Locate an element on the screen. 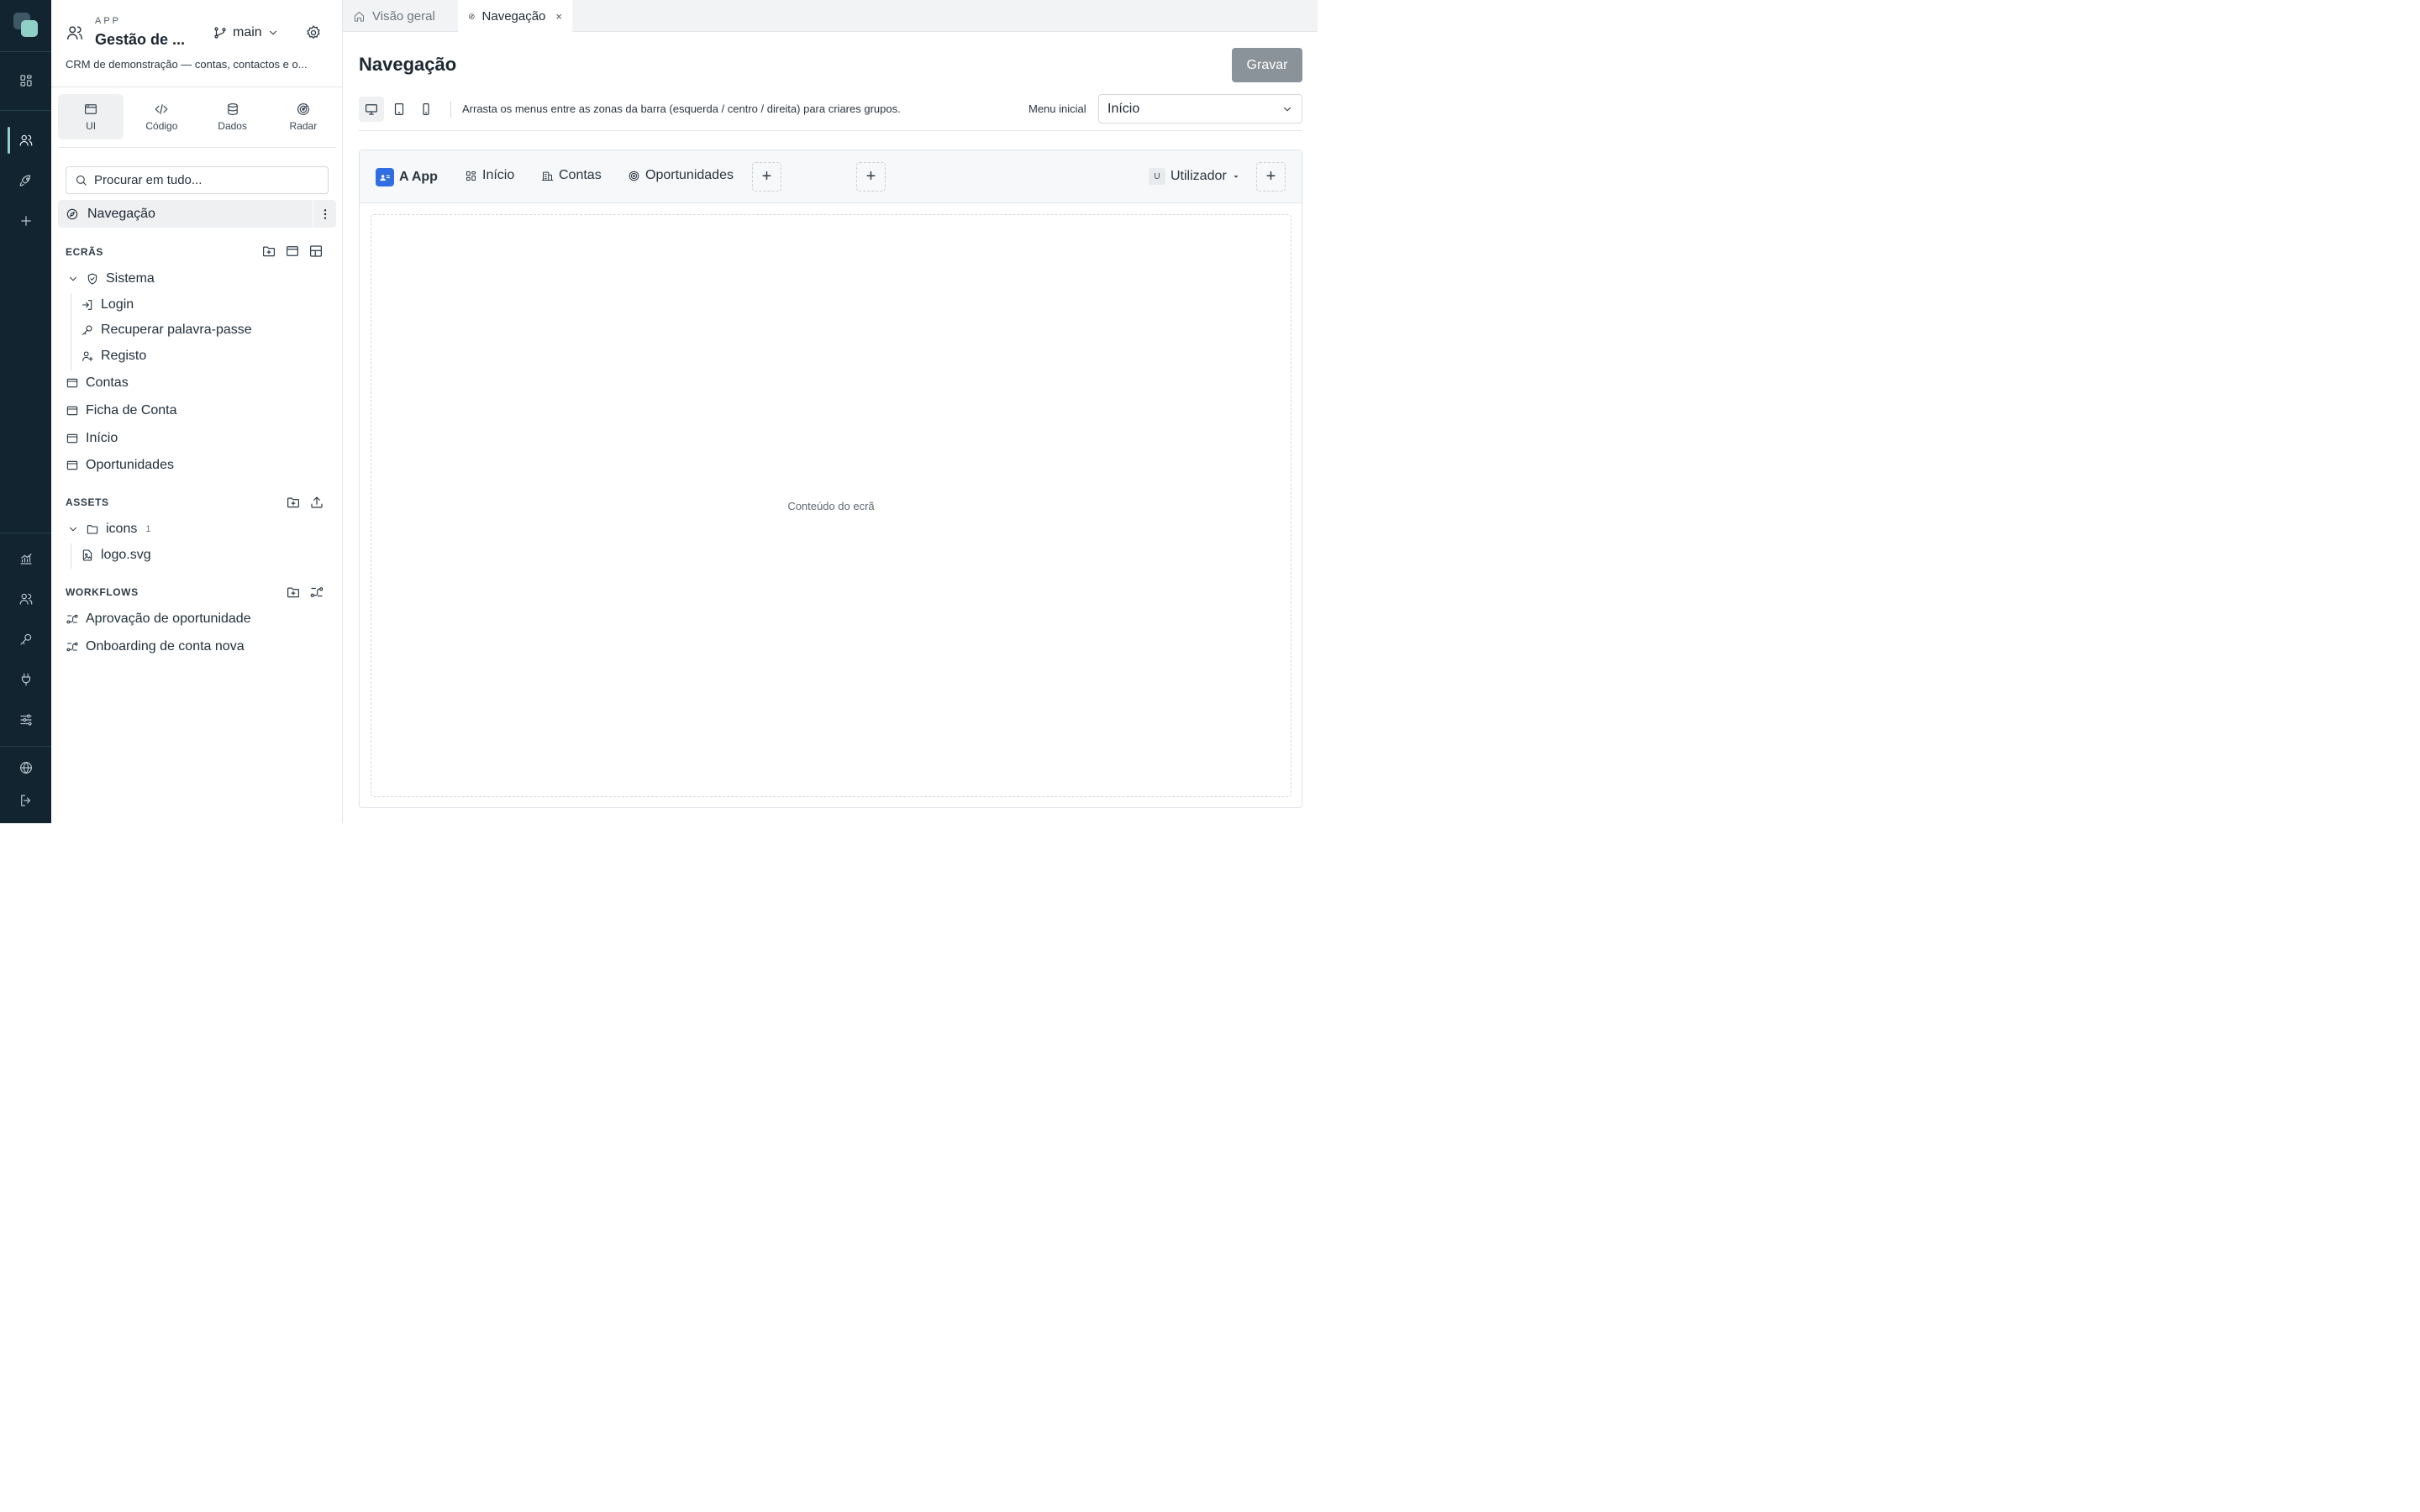 The image size is (2420, 1512). section-tab-data: Dados is located at coordinates (233, 116).